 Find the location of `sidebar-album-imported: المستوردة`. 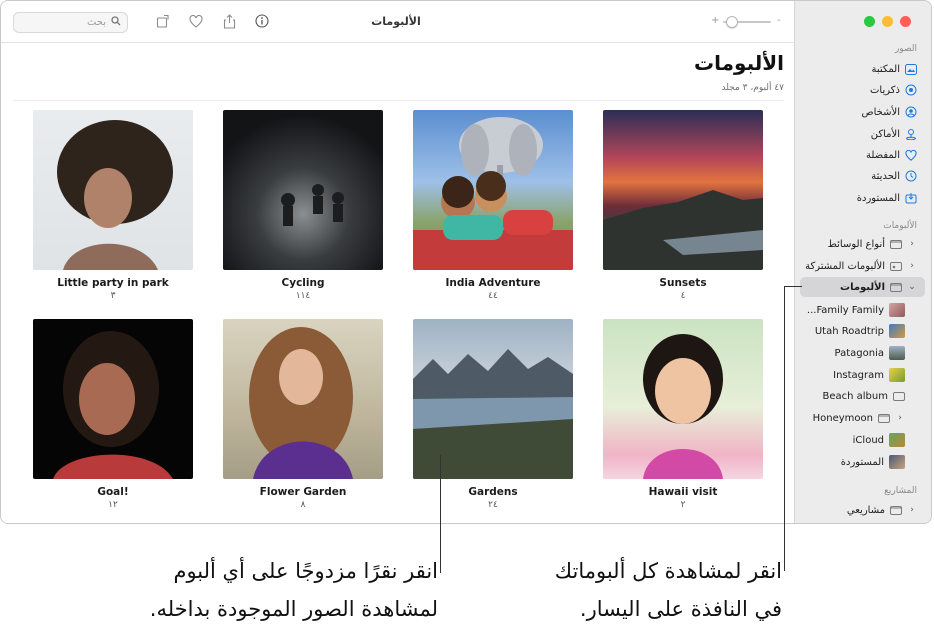

sidebar-album-imported: المستوردة is located at coordinates (852, 462).